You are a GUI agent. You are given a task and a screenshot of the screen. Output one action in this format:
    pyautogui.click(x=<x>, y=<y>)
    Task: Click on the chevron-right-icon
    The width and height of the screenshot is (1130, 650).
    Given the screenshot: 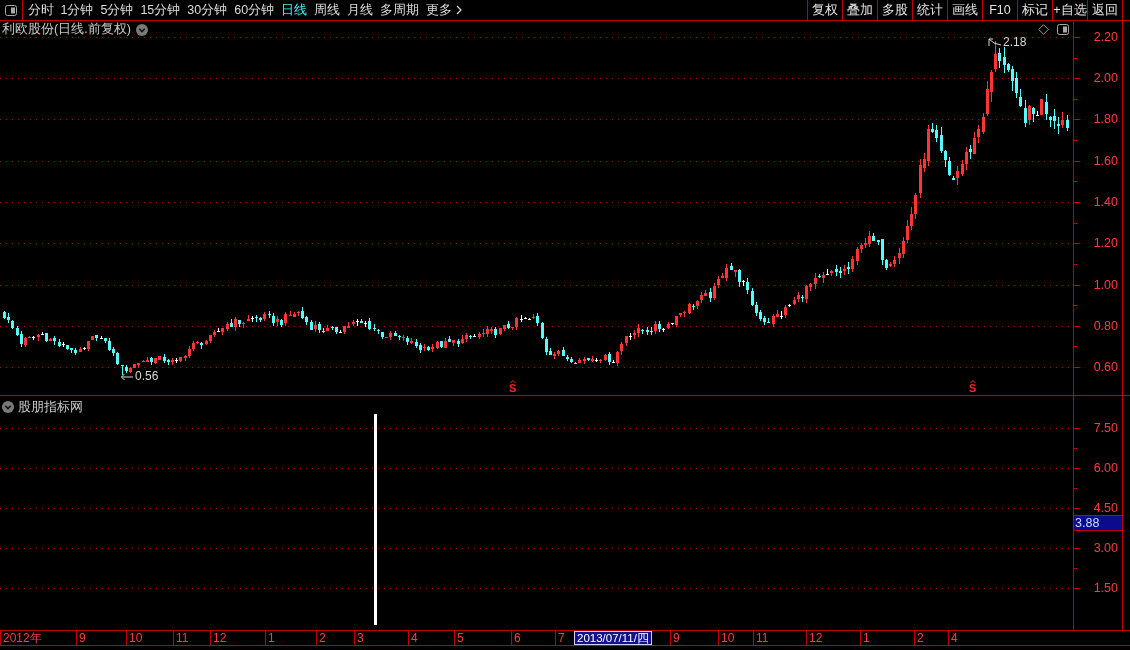 What is the action you would take?
    pyautogui.click(x=459, y=10)
    